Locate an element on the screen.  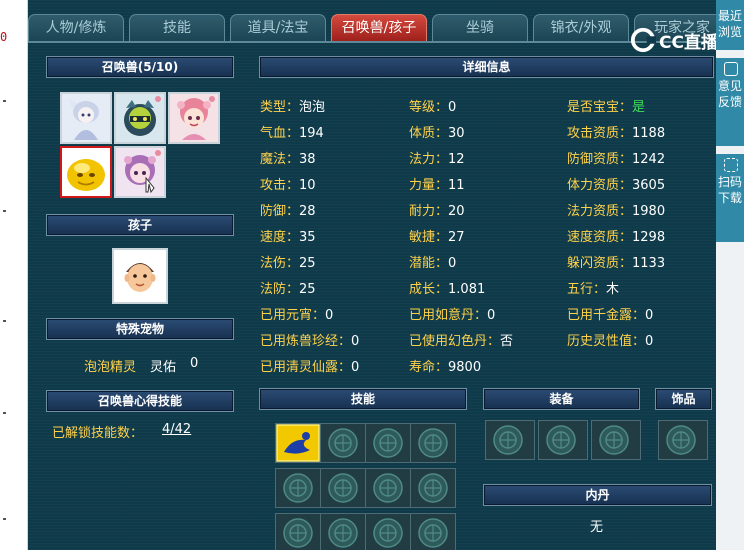
pet-slot-ice-fairy is located at coordinates (86, 118).